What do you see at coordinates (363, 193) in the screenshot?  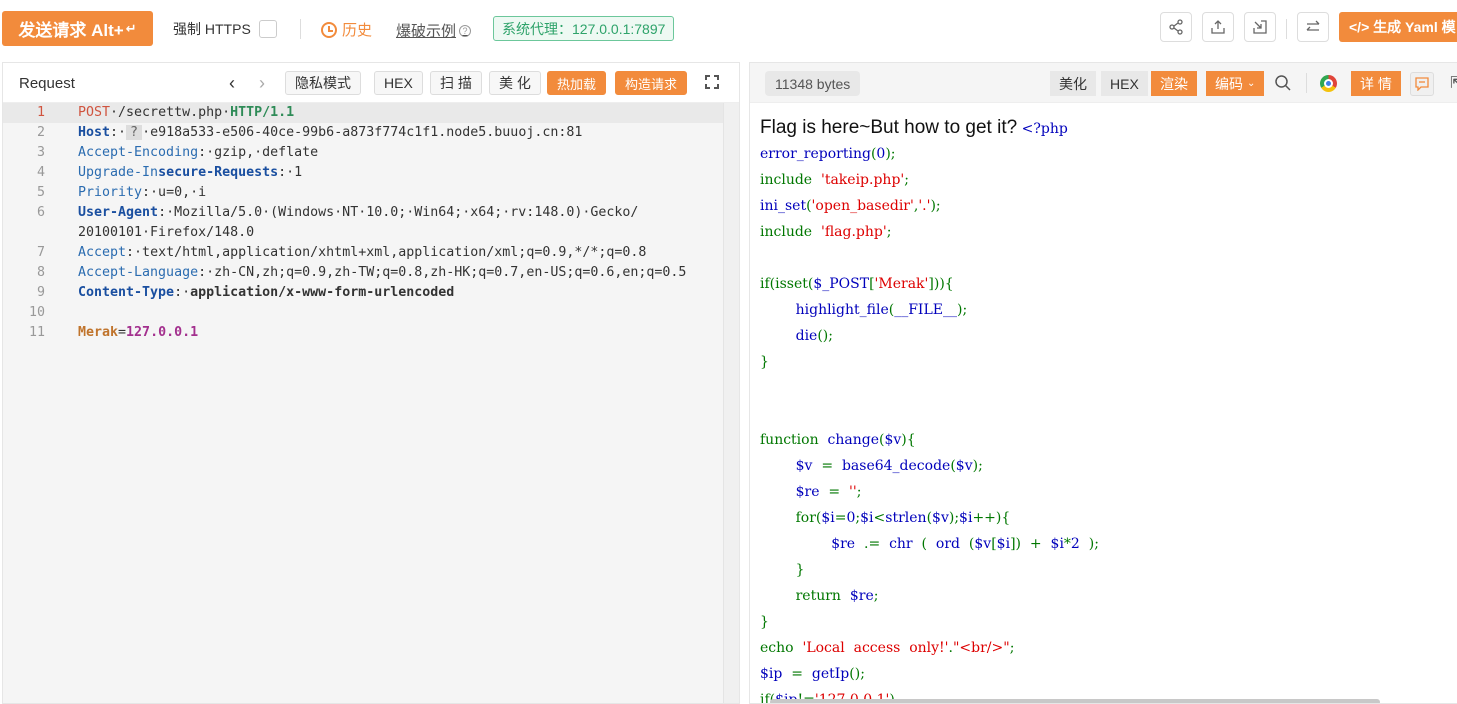 I see `request-line: 5 Priority:·u=0,·i` at bounding box center [363, 193].